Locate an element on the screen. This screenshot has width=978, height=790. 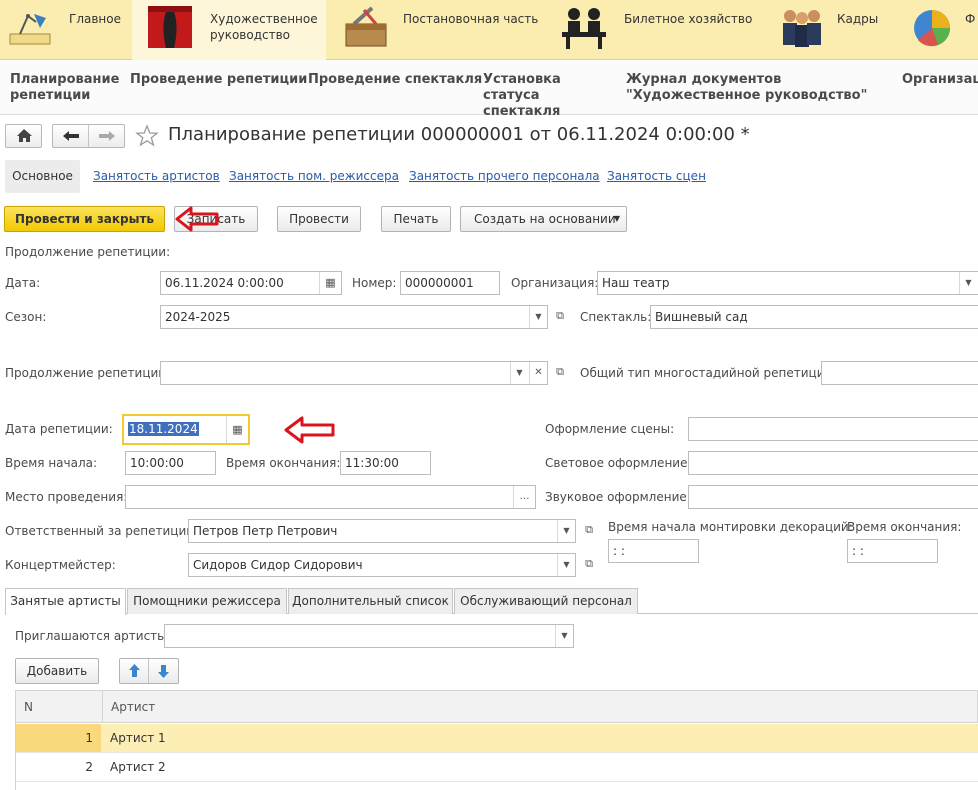
tab-main: Основное is located at coordinates (42, 176).